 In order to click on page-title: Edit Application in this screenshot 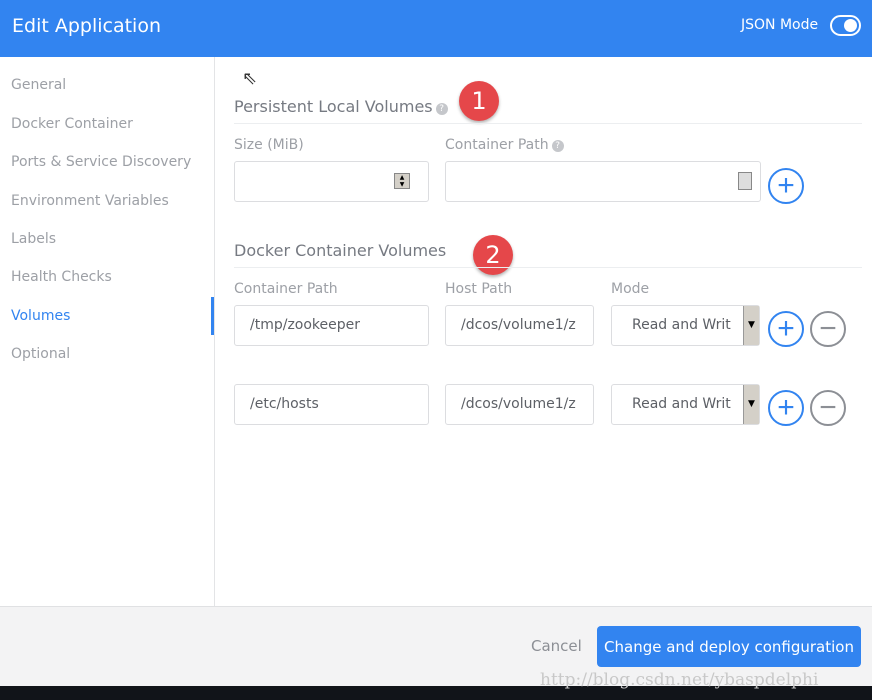, I will do `click(86, 26)`.